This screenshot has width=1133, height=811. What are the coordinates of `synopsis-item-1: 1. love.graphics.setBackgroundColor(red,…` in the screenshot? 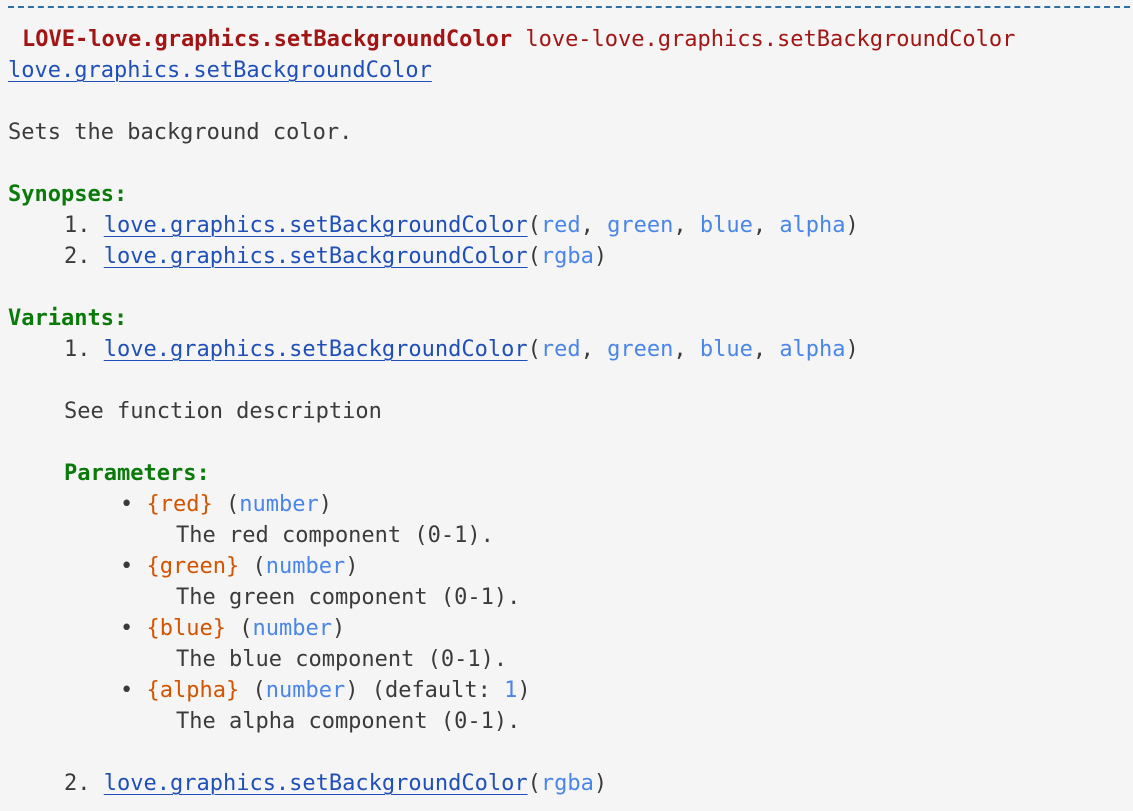 It's located at (461, 225).